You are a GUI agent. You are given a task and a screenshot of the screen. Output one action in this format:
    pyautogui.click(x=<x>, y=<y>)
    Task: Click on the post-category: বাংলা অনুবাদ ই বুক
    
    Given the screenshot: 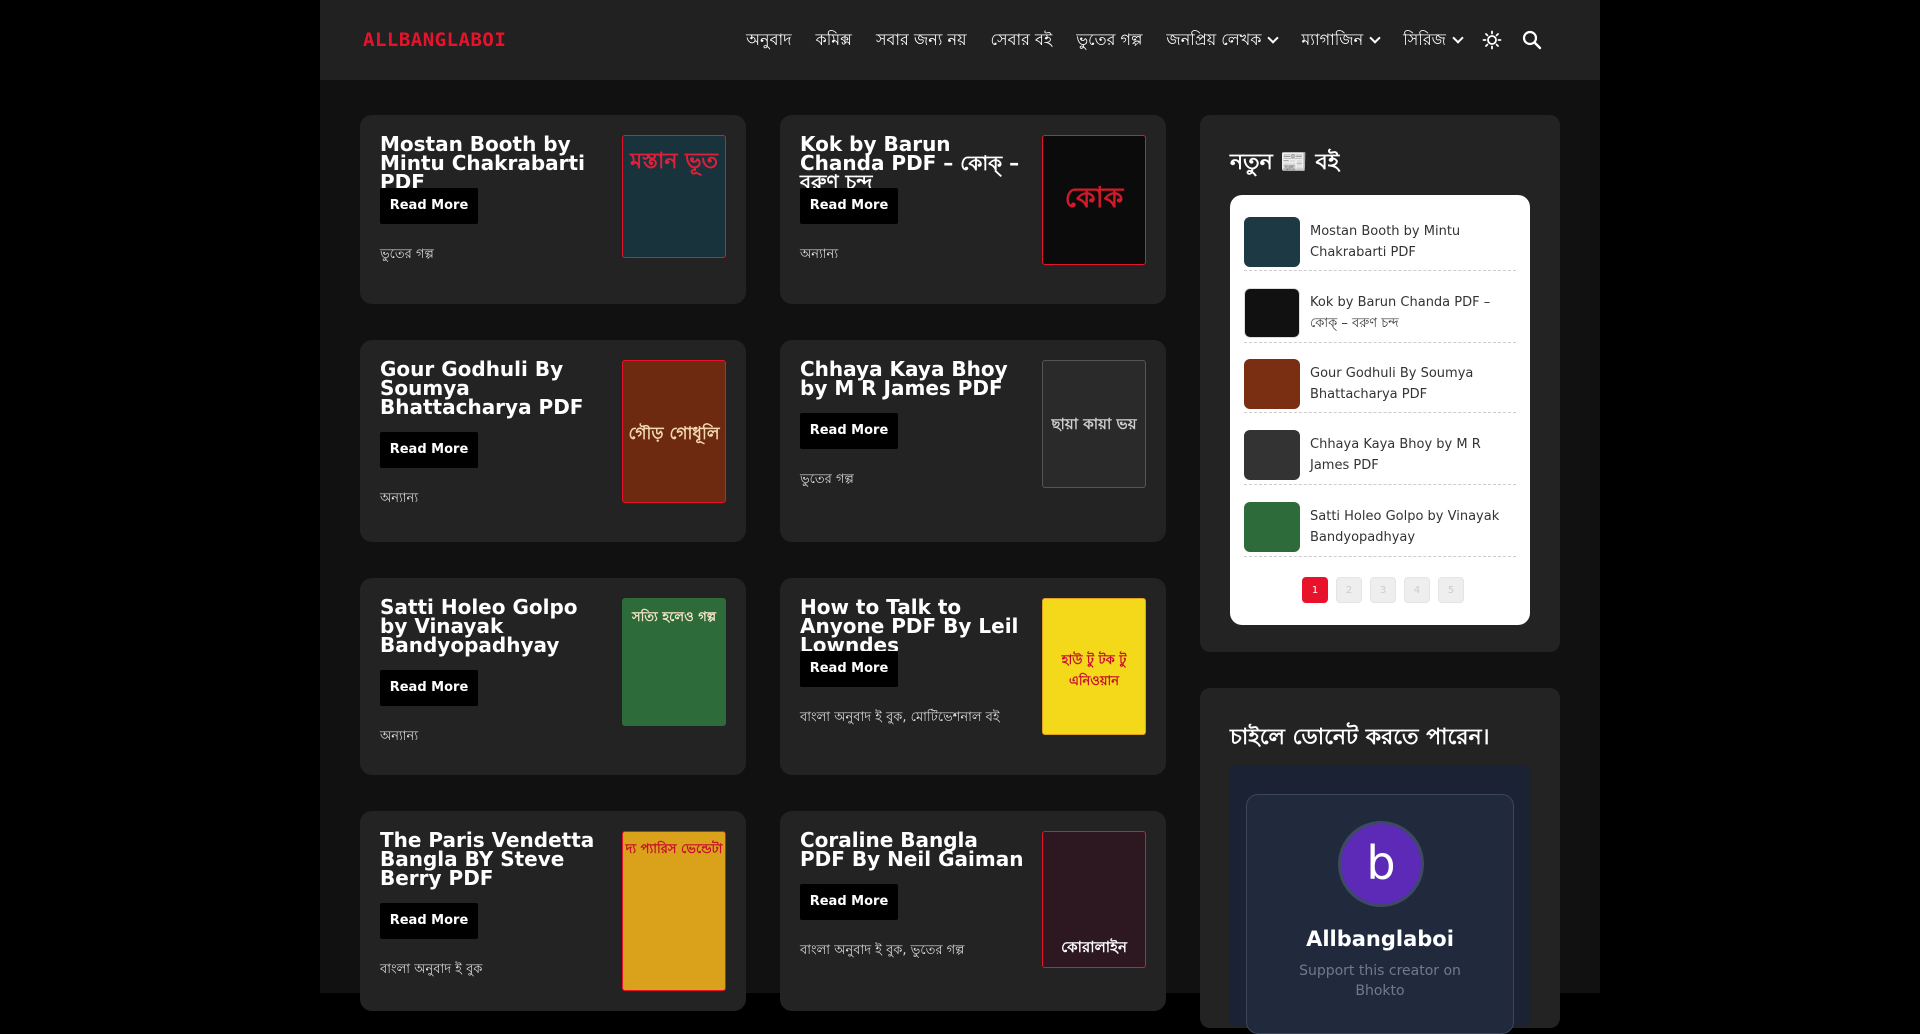 What is the action you would take?
    pyautogui.click(x=431, y=970)
    